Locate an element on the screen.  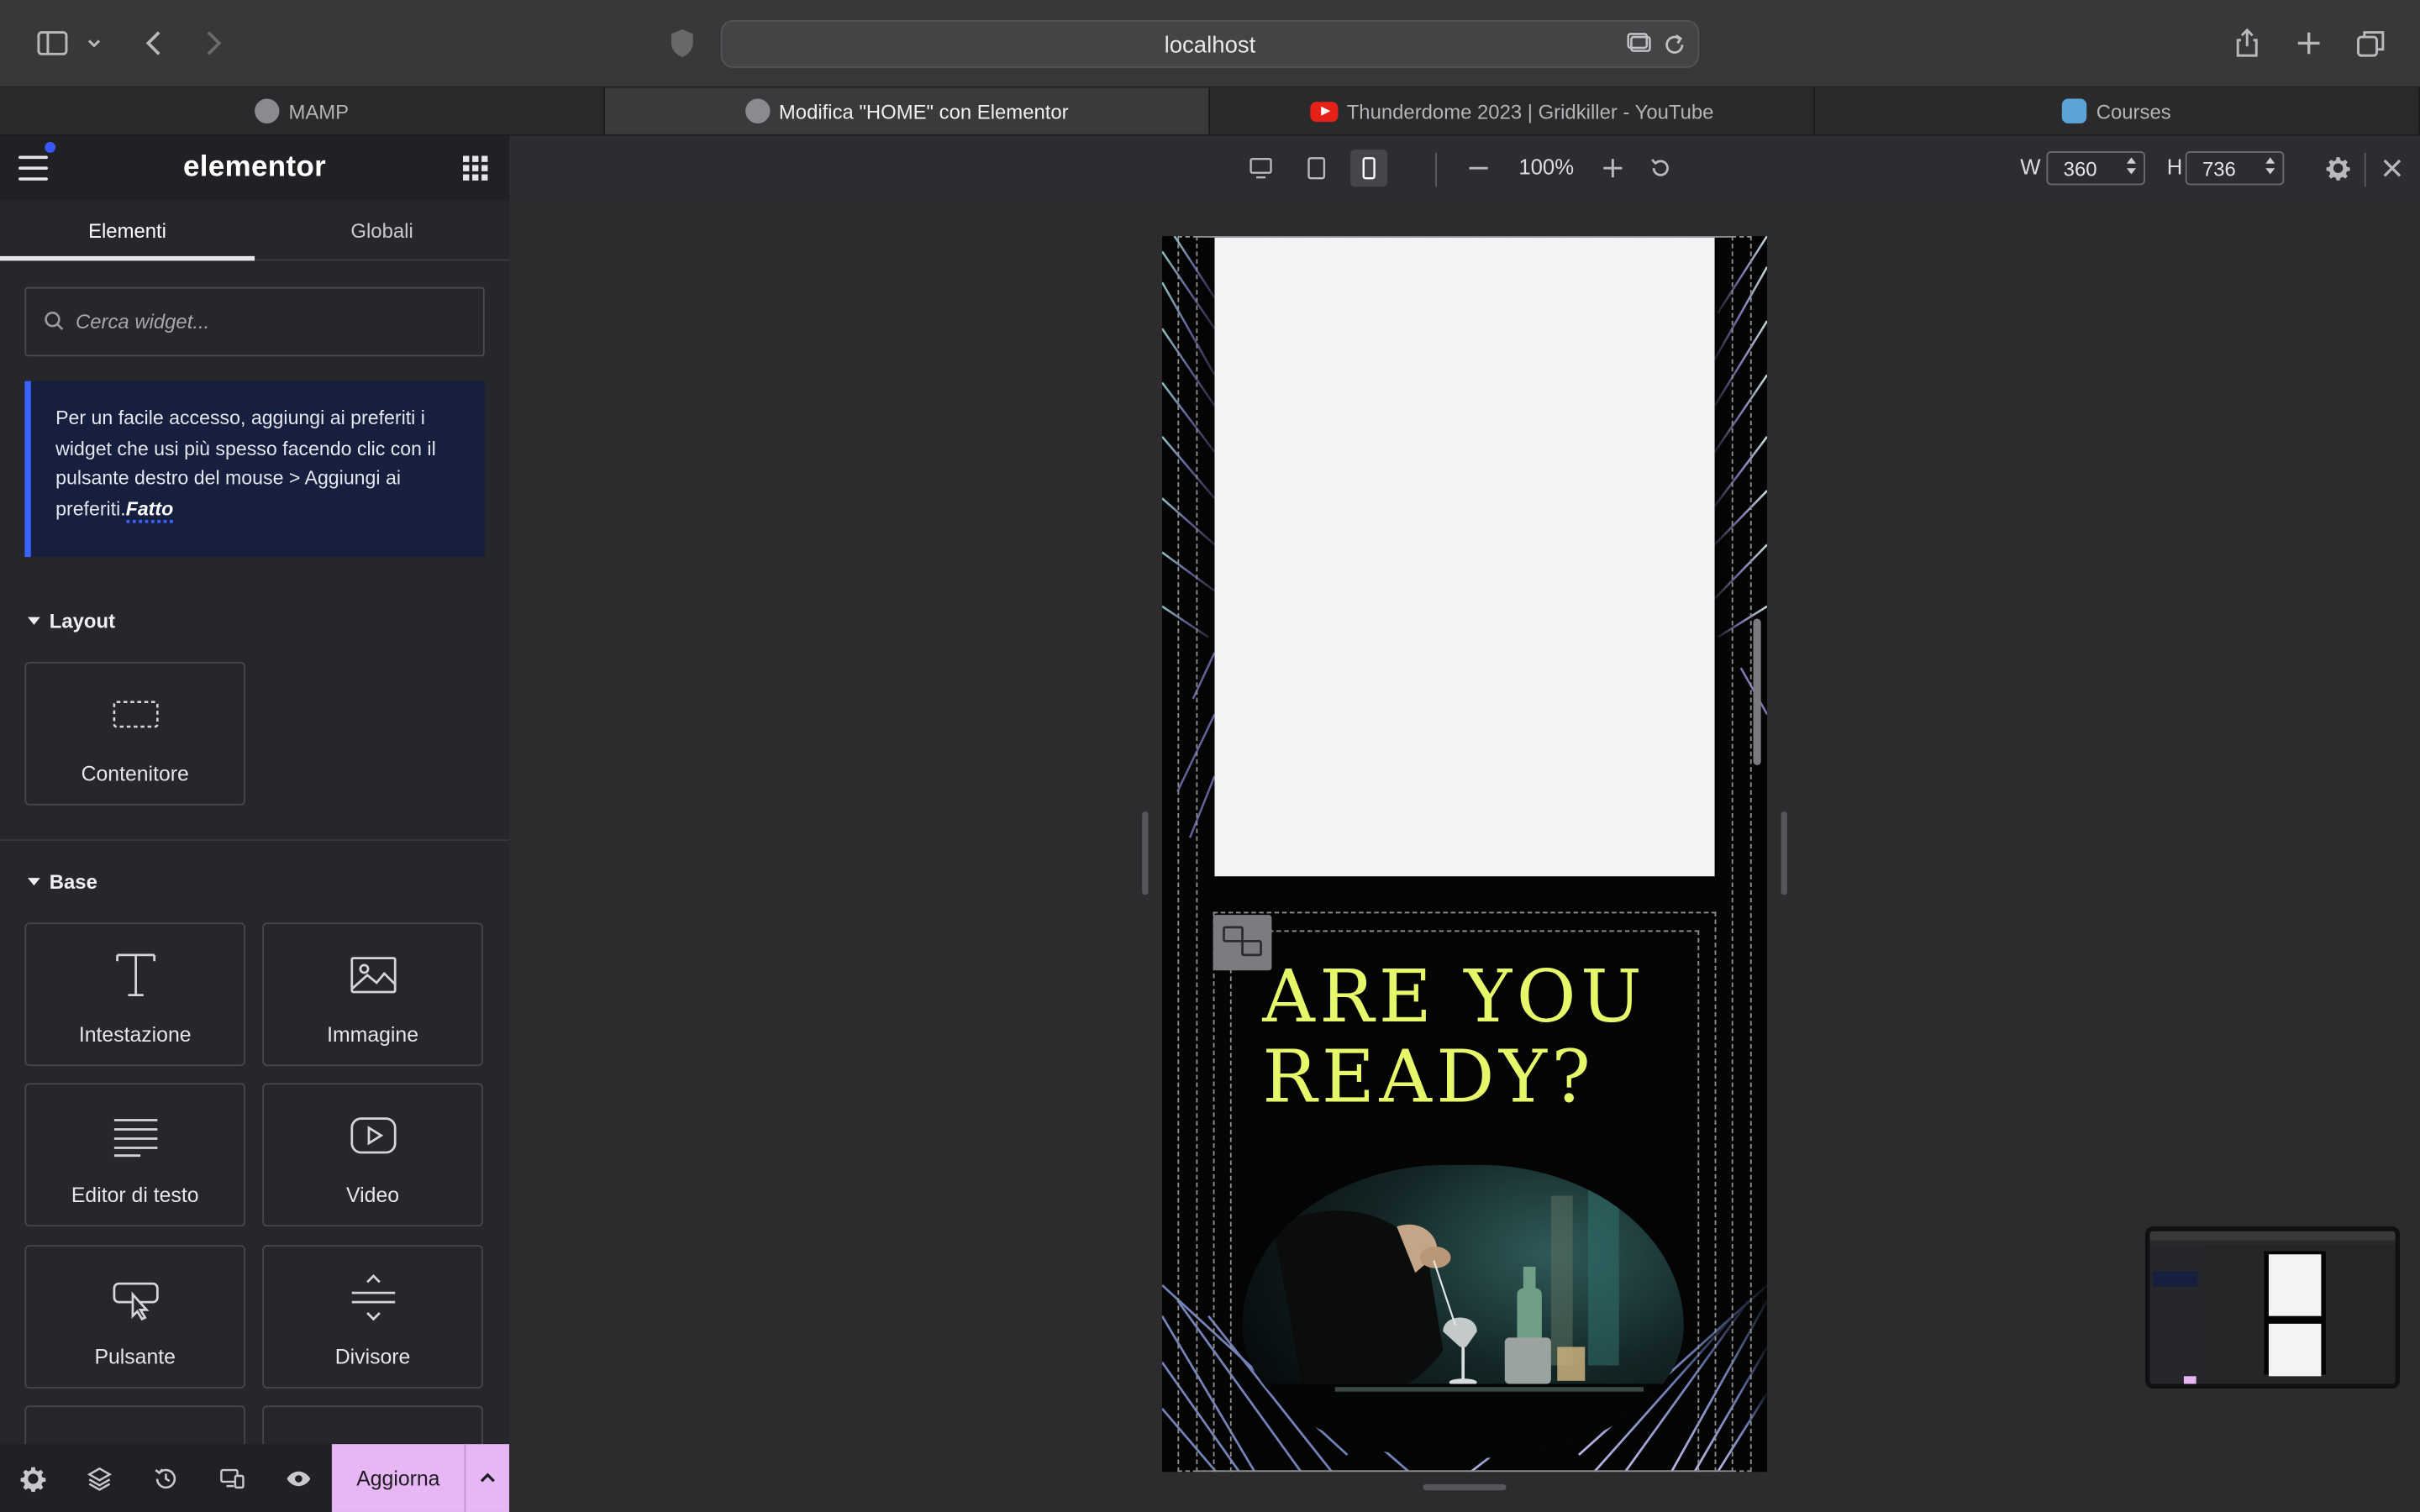
update-options-button is located at coordinates (487, 1478).